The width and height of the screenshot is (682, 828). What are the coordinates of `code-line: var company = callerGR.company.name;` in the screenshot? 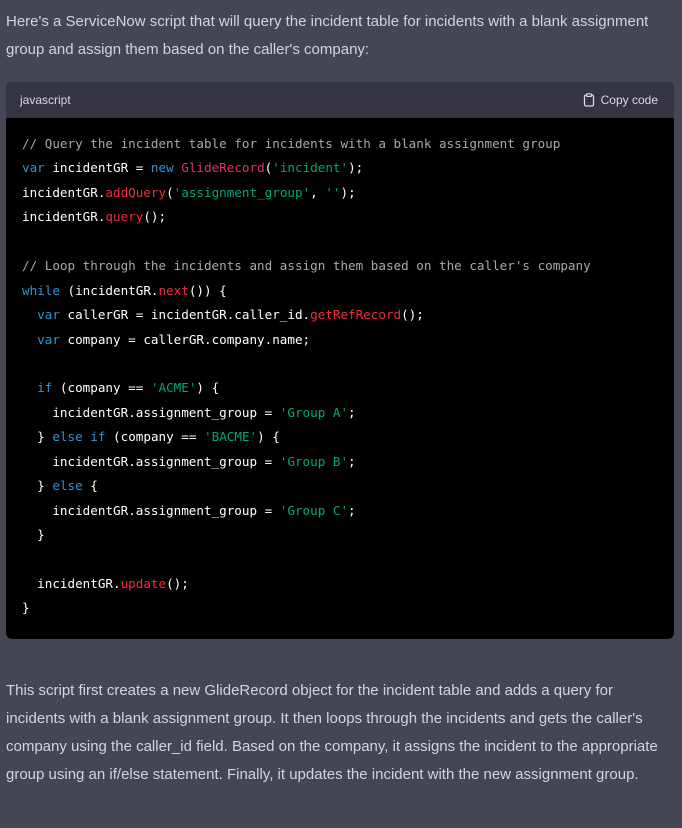 It's located at (340, 340).